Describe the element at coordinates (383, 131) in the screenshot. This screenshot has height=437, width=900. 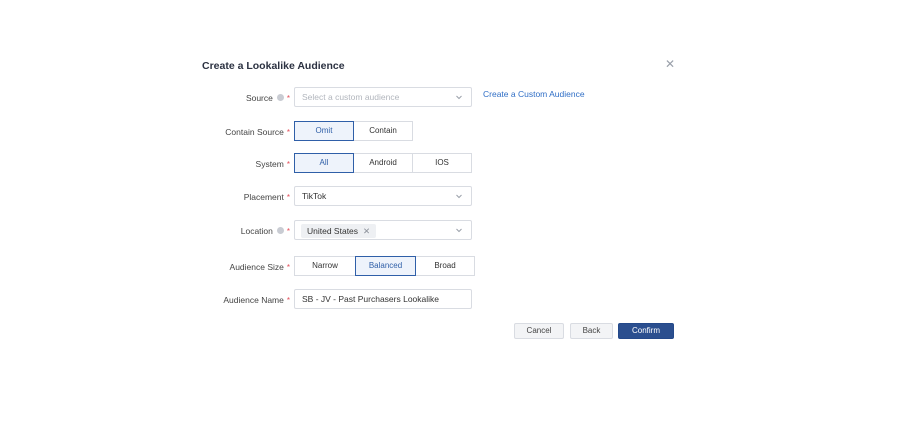
I see `contain-source-contain-option: Contain` at that location.